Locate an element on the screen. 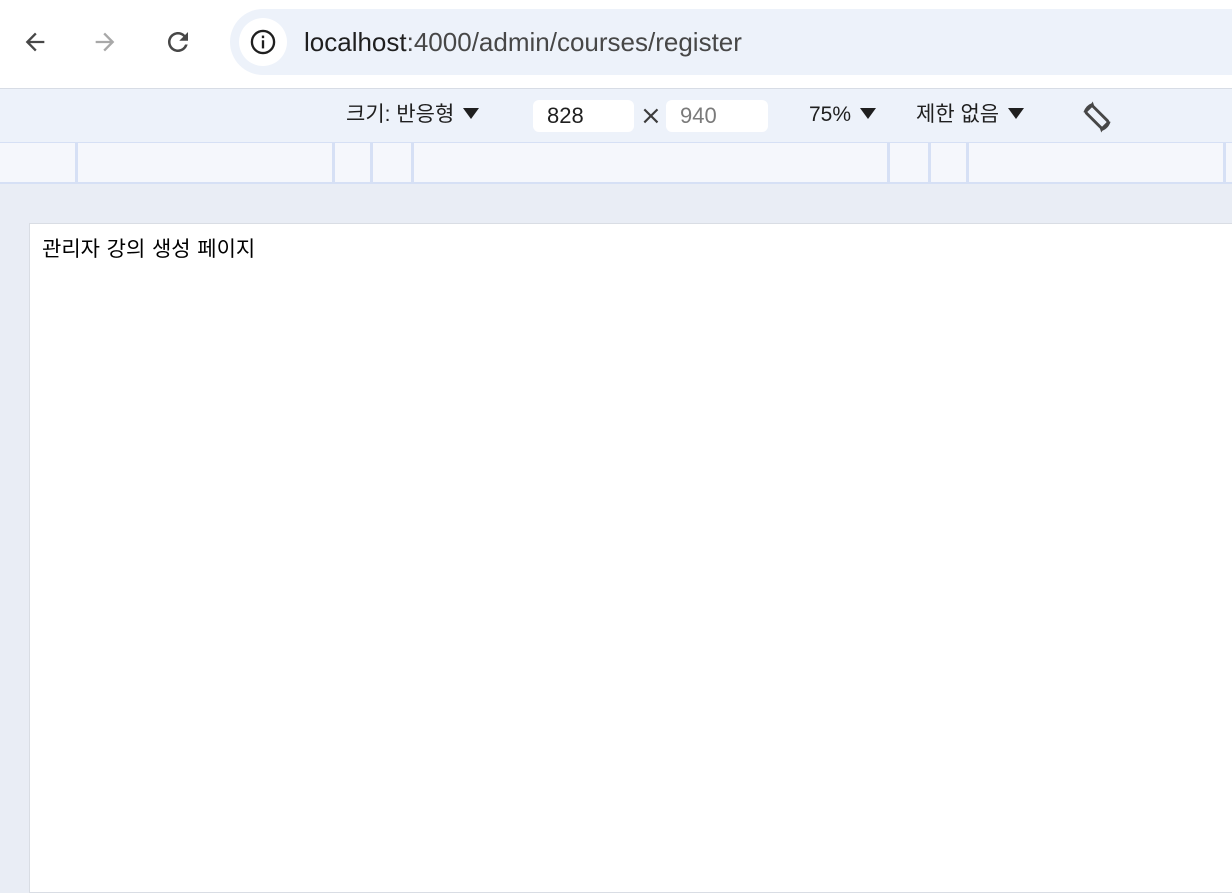 This screenshot has height=893, width=1232. url-host: localhost is located at coordinates (355, 42).